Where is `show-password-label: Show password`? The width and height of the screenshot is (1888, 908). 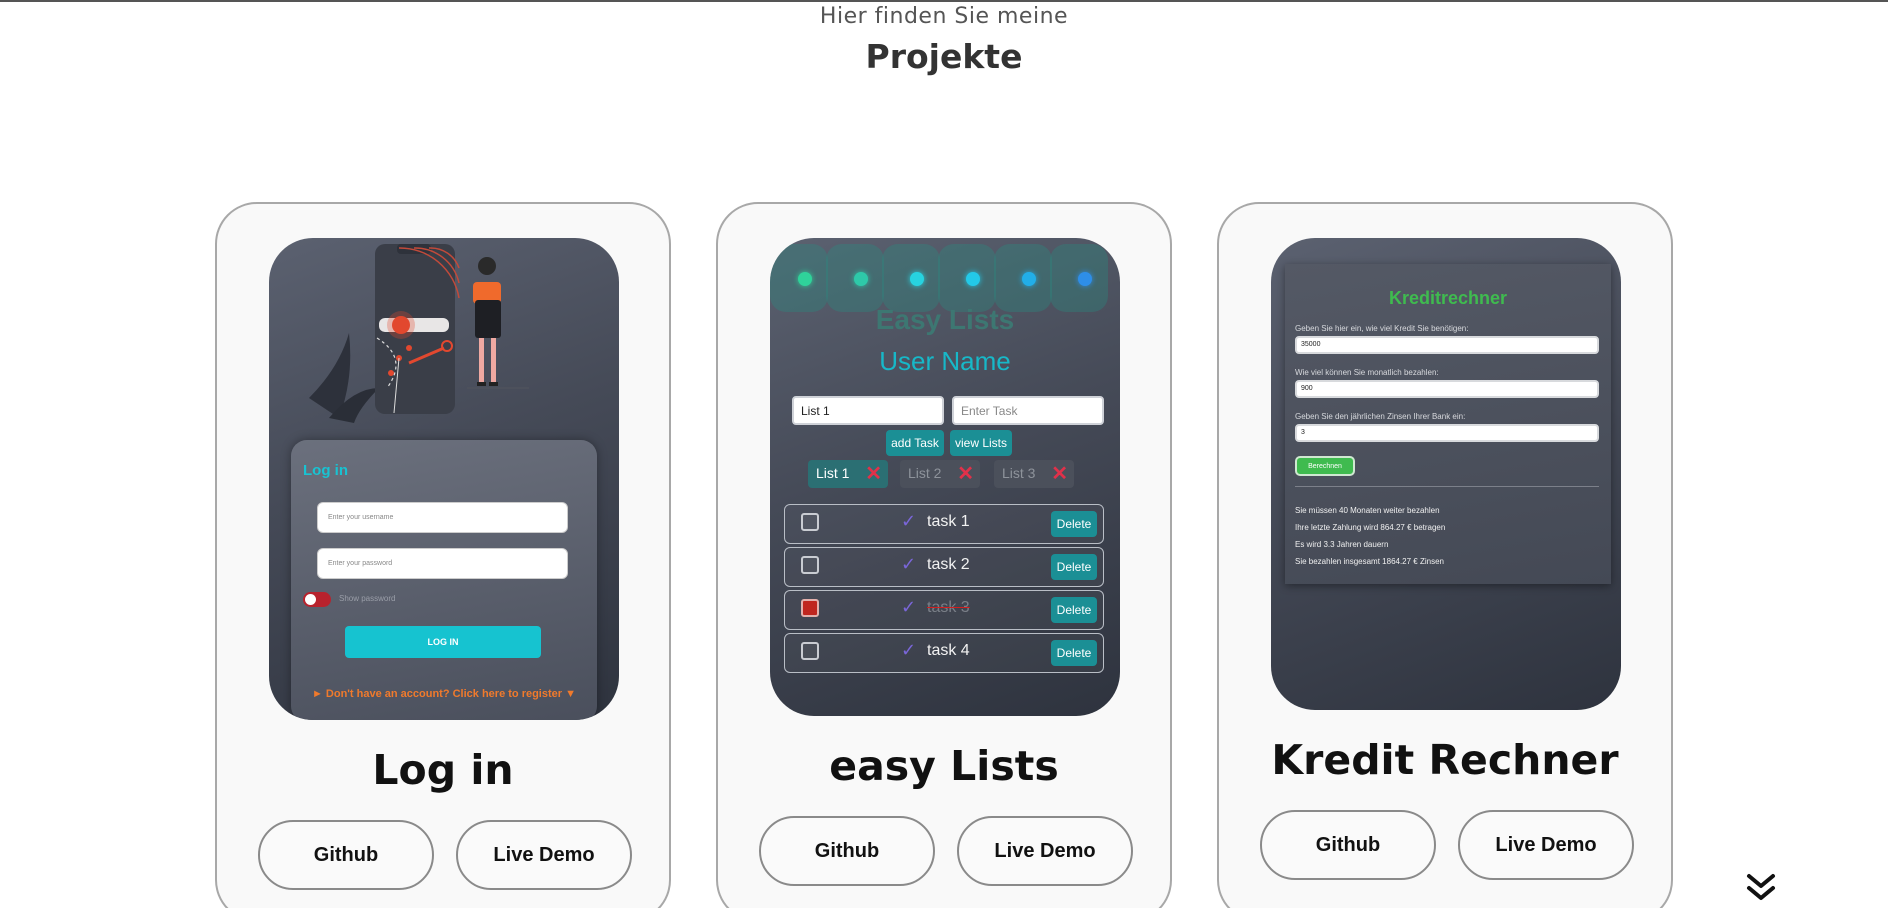 show-password-label: Show password is located at coordinates (367, 598).